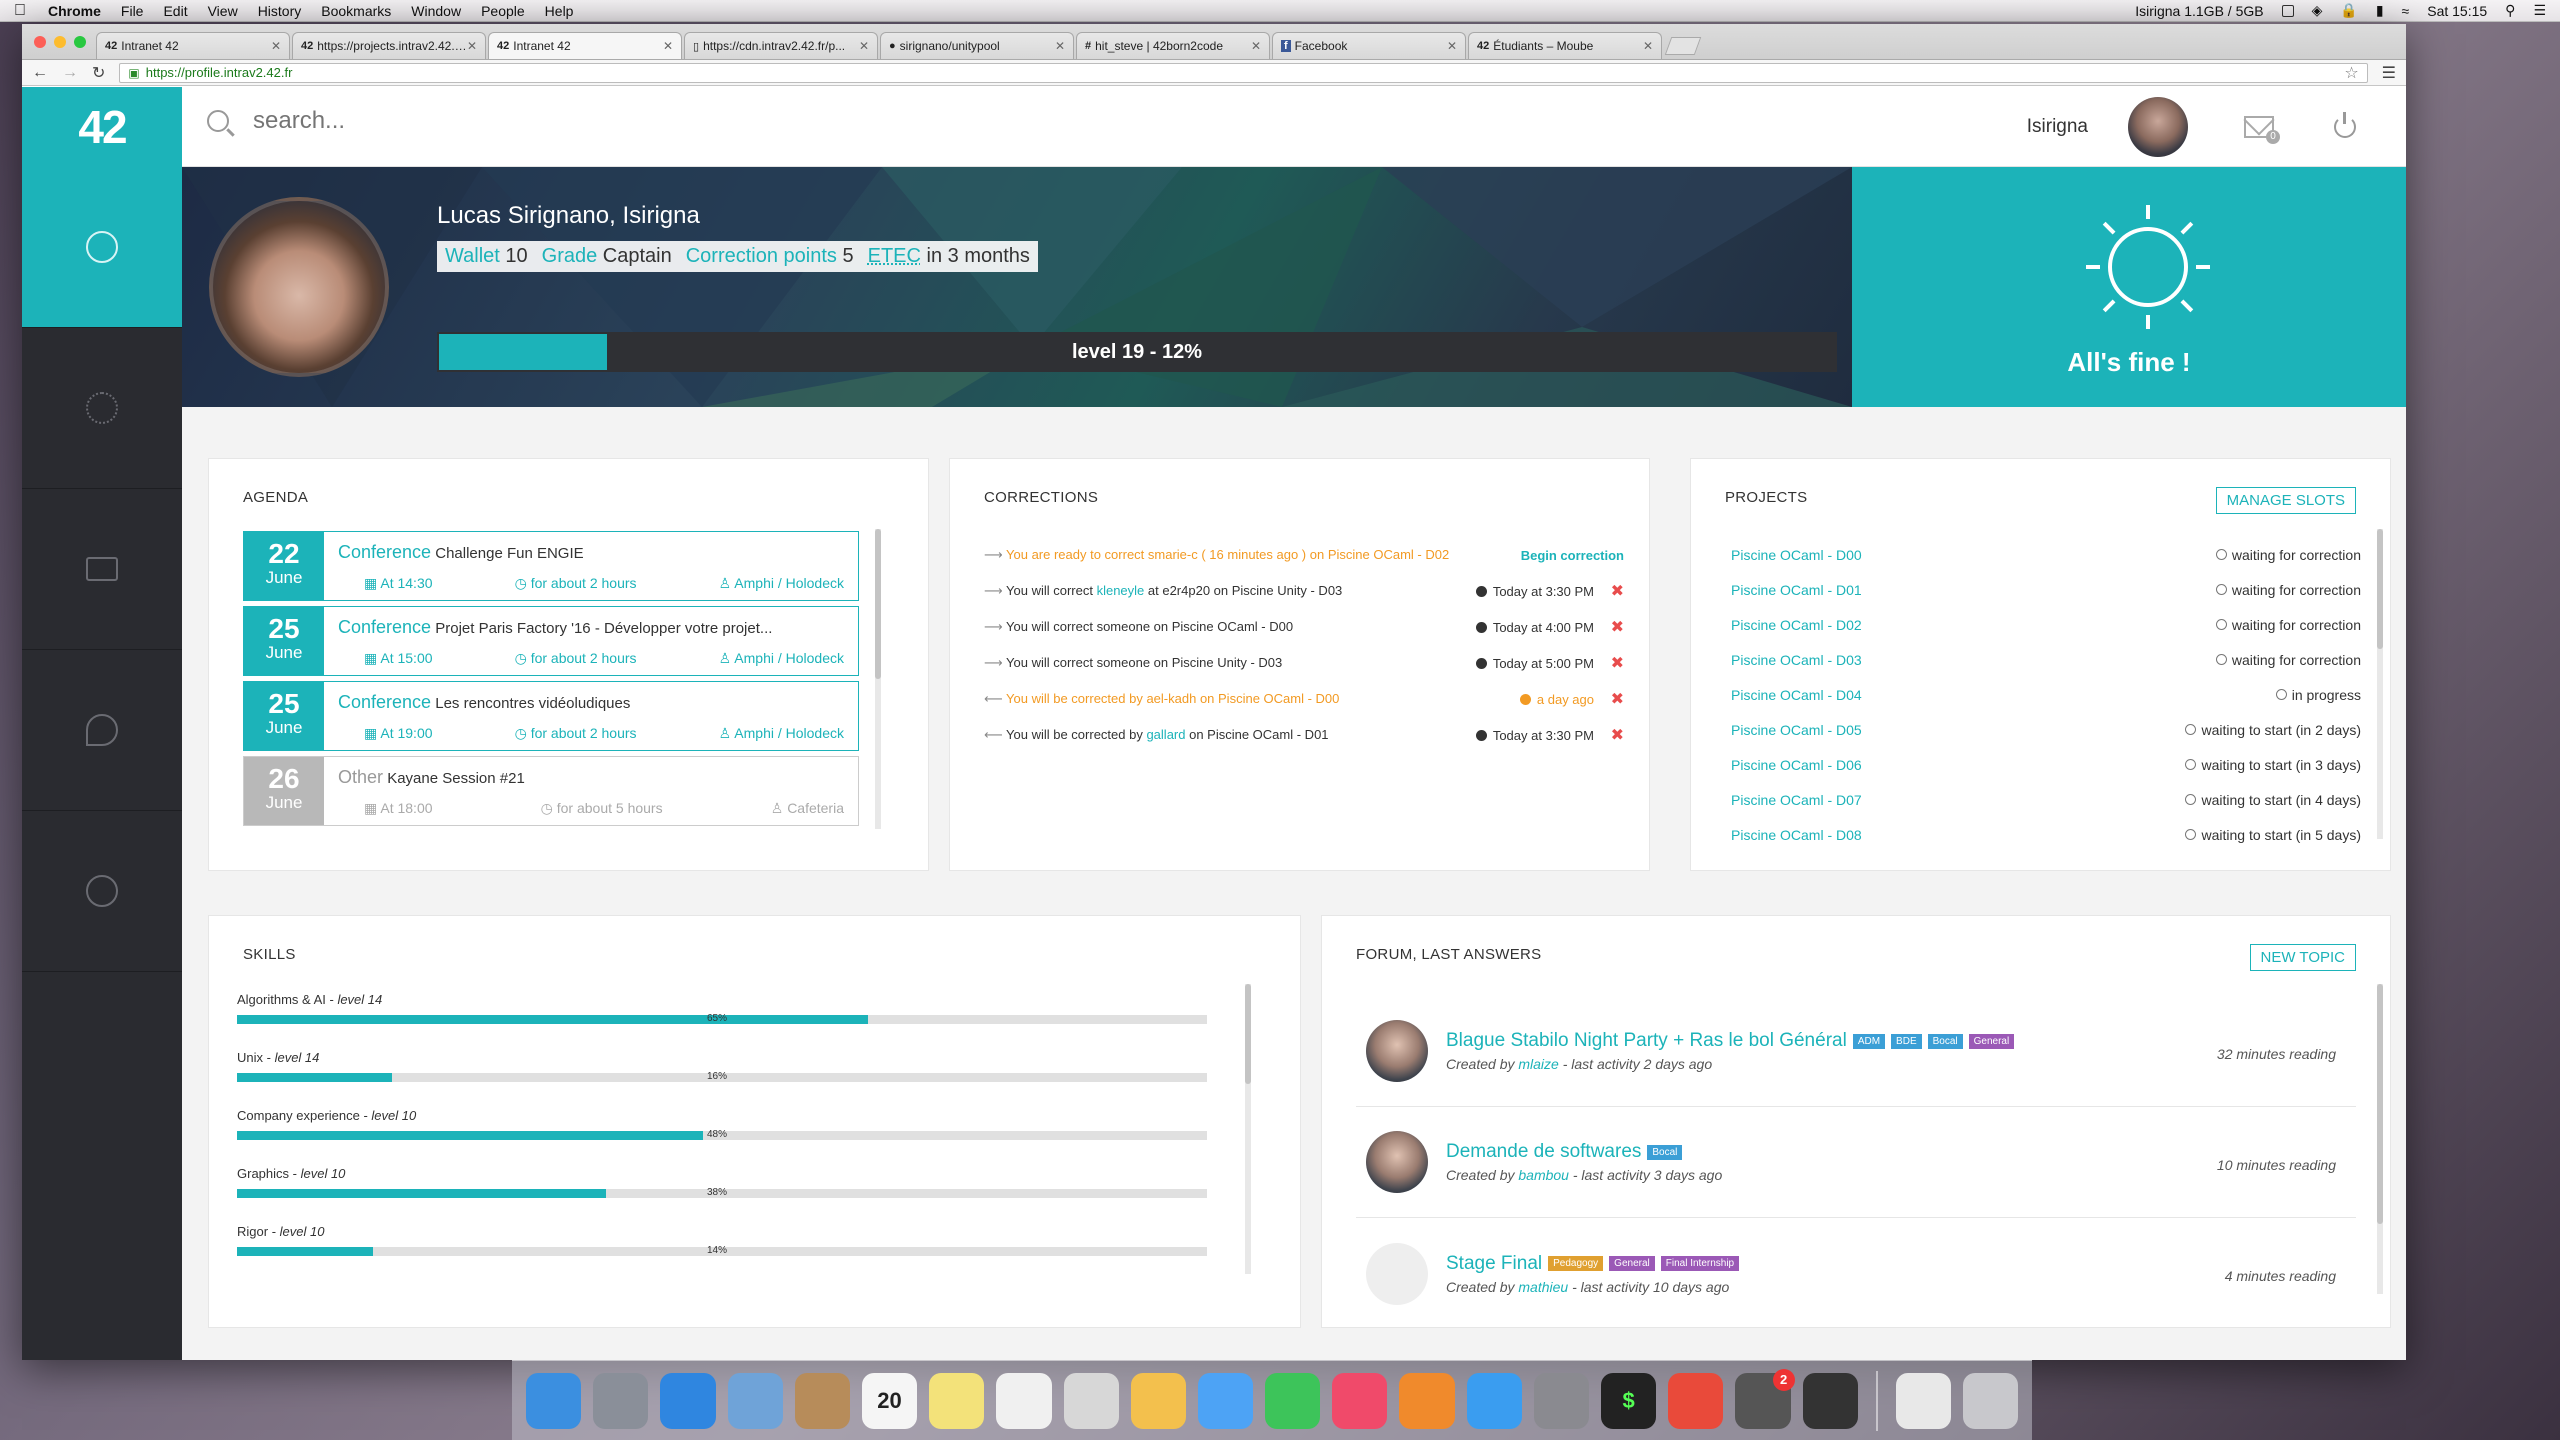 The image size is (2560, 1440). I want to click on chrome-icon, so click(1696, 1400).